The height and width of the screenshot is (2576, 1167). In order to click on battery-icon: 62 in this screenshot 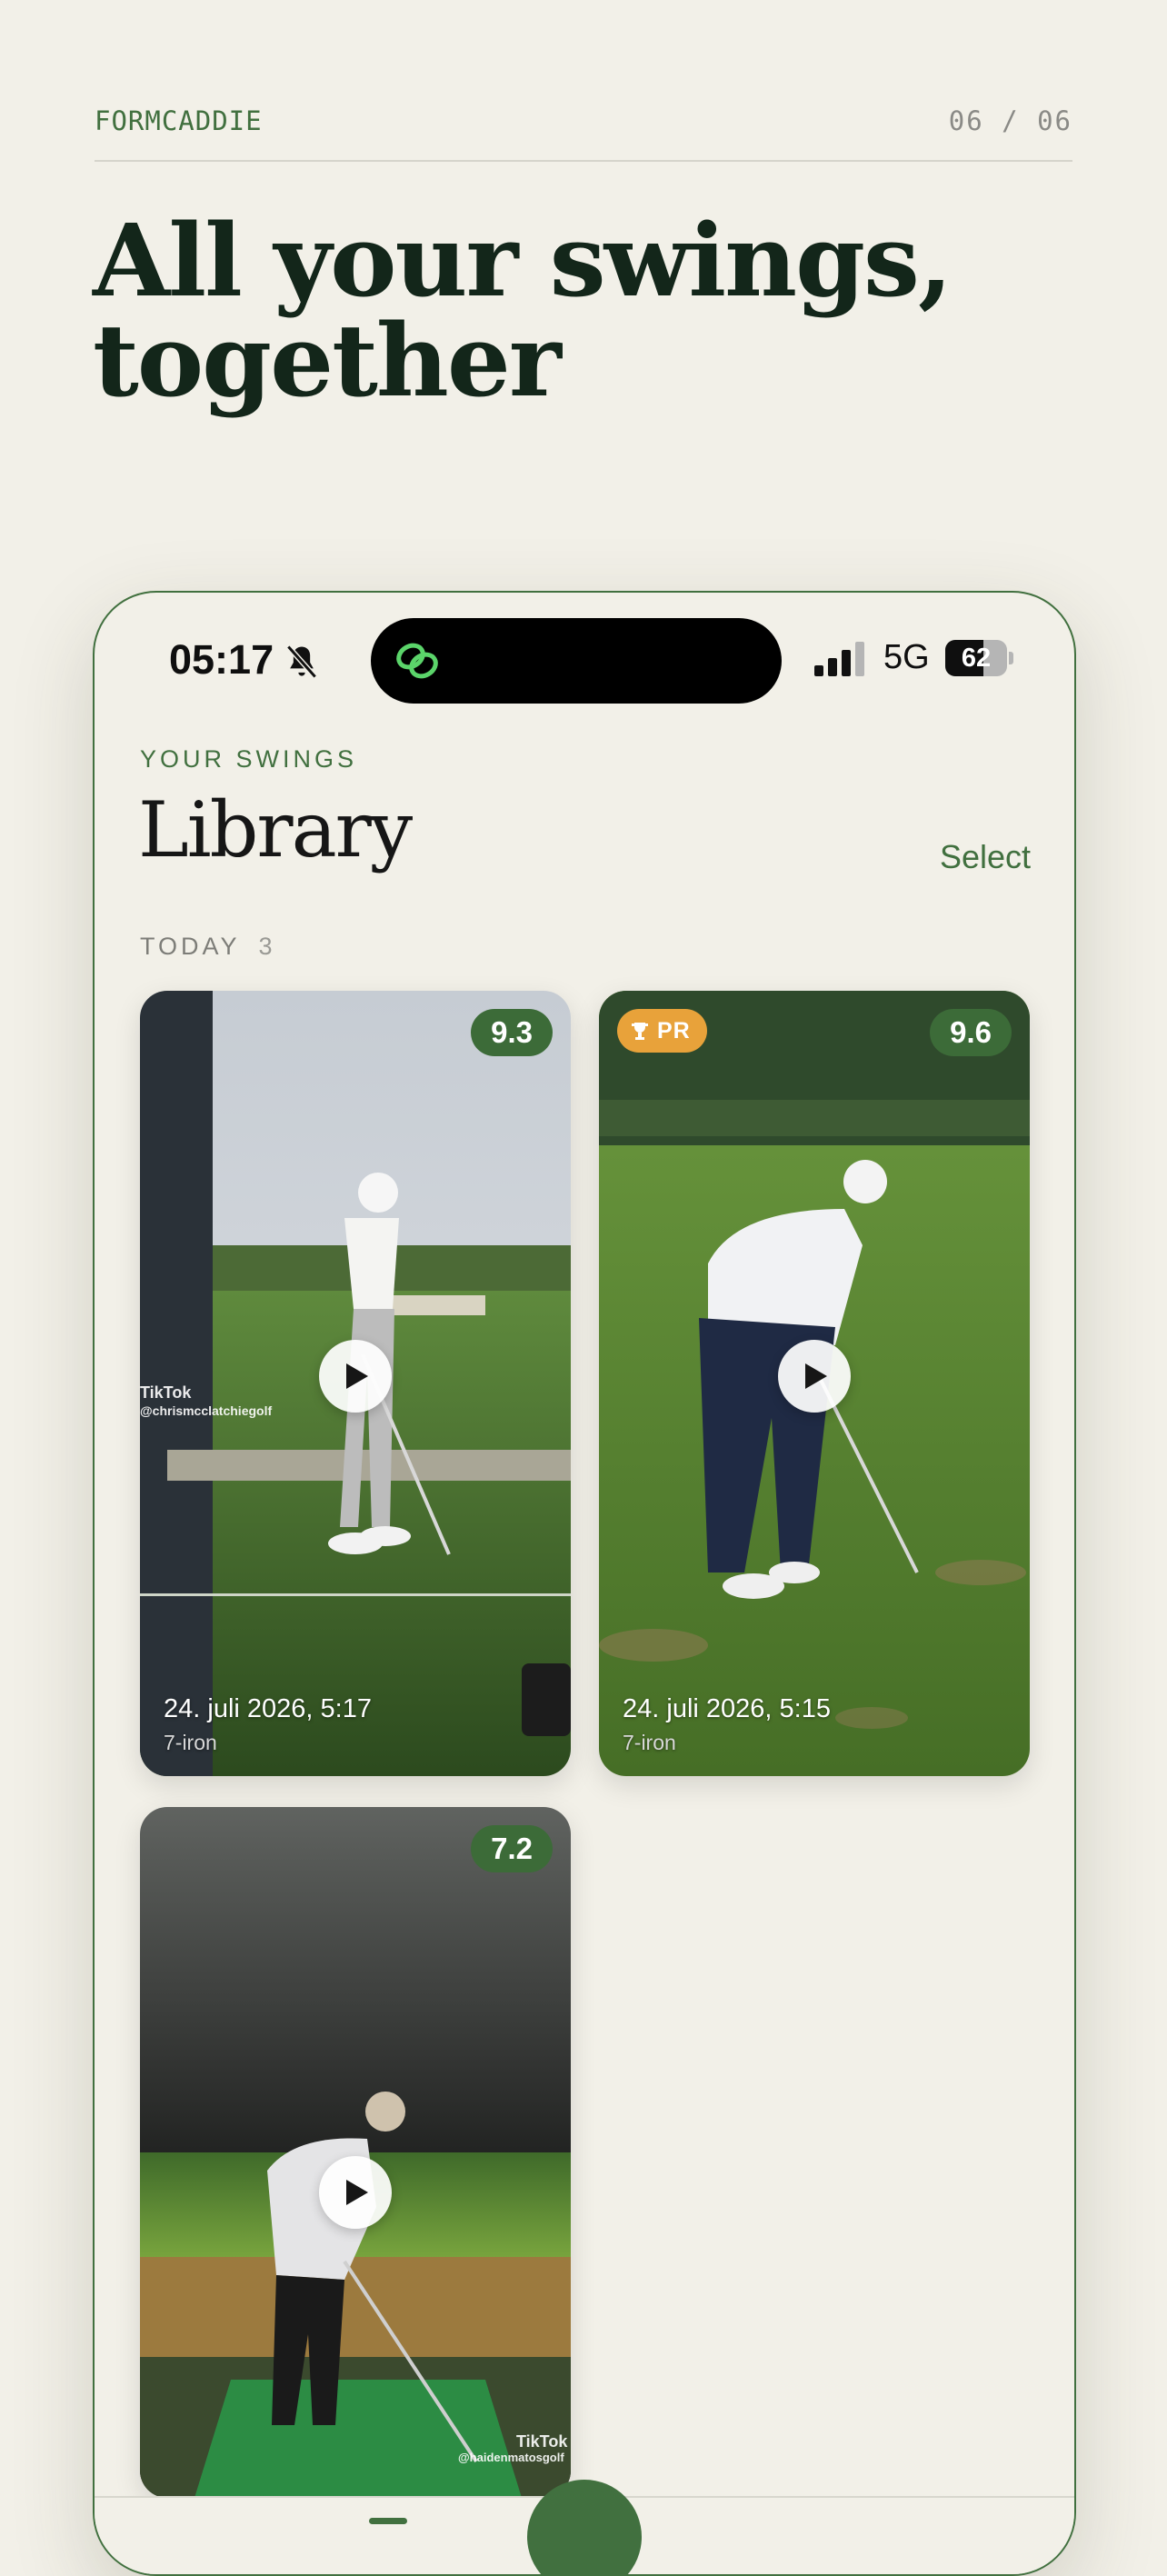, I will do `click(979, 658)`.